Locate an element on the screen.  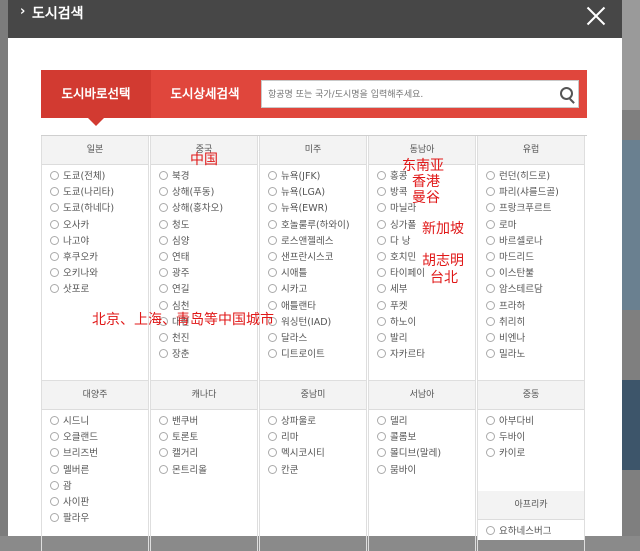
city-option: 두바이 is located at coordinates (535, 438).